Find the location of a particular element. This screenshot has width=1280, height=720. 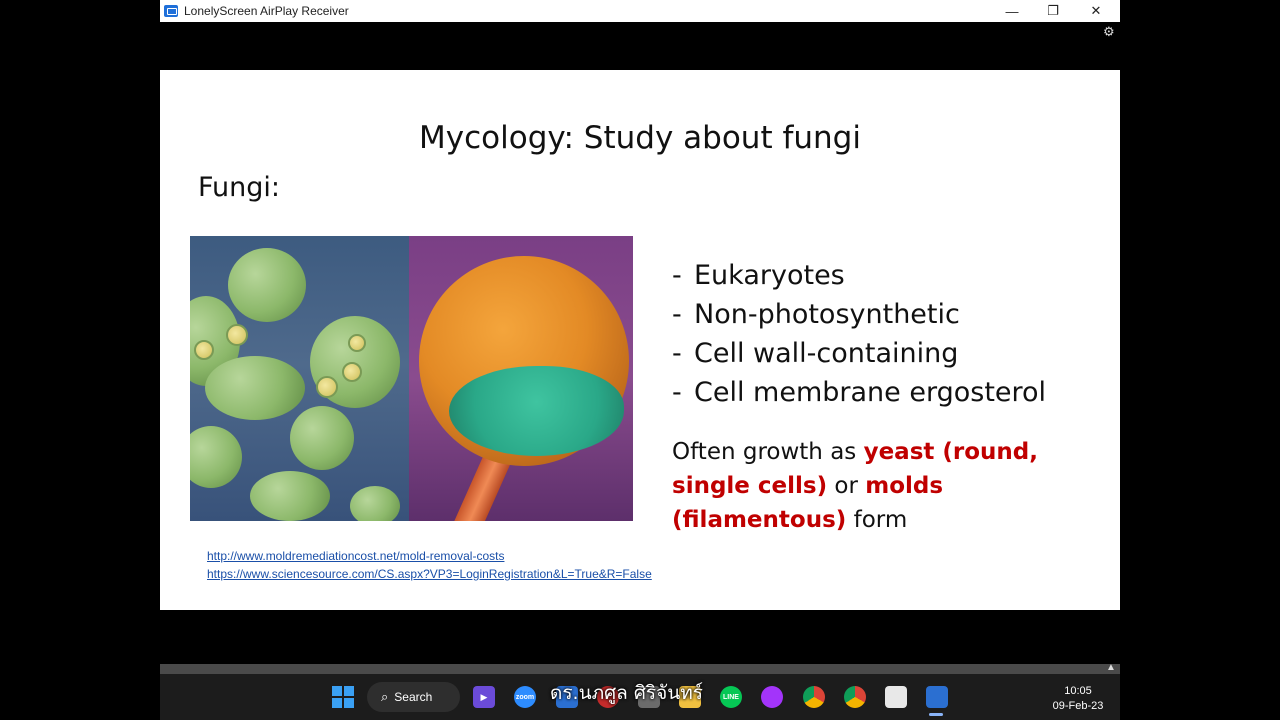

bullet-text: Cell wall-containing is located at coordinates (826, 353).